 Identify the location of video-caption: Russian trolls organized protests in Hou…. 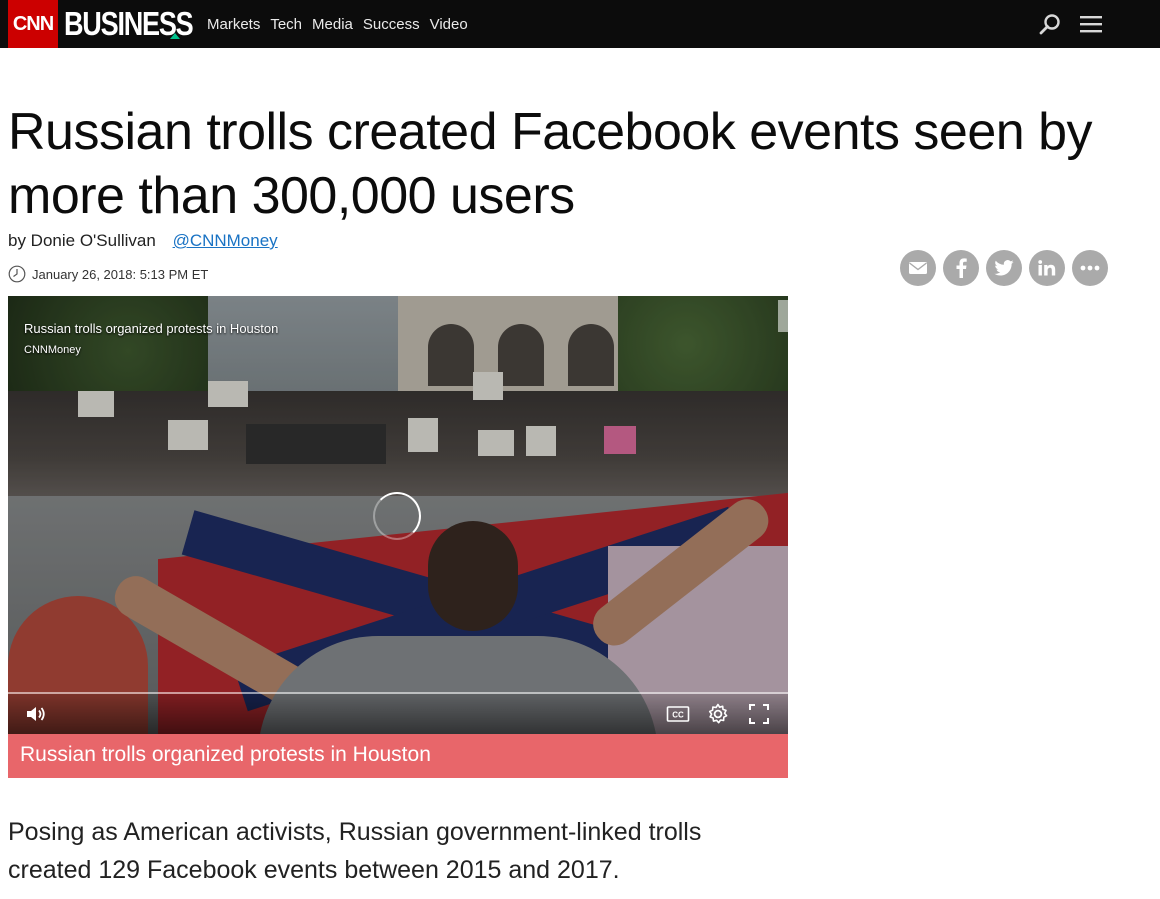
(398, 756).